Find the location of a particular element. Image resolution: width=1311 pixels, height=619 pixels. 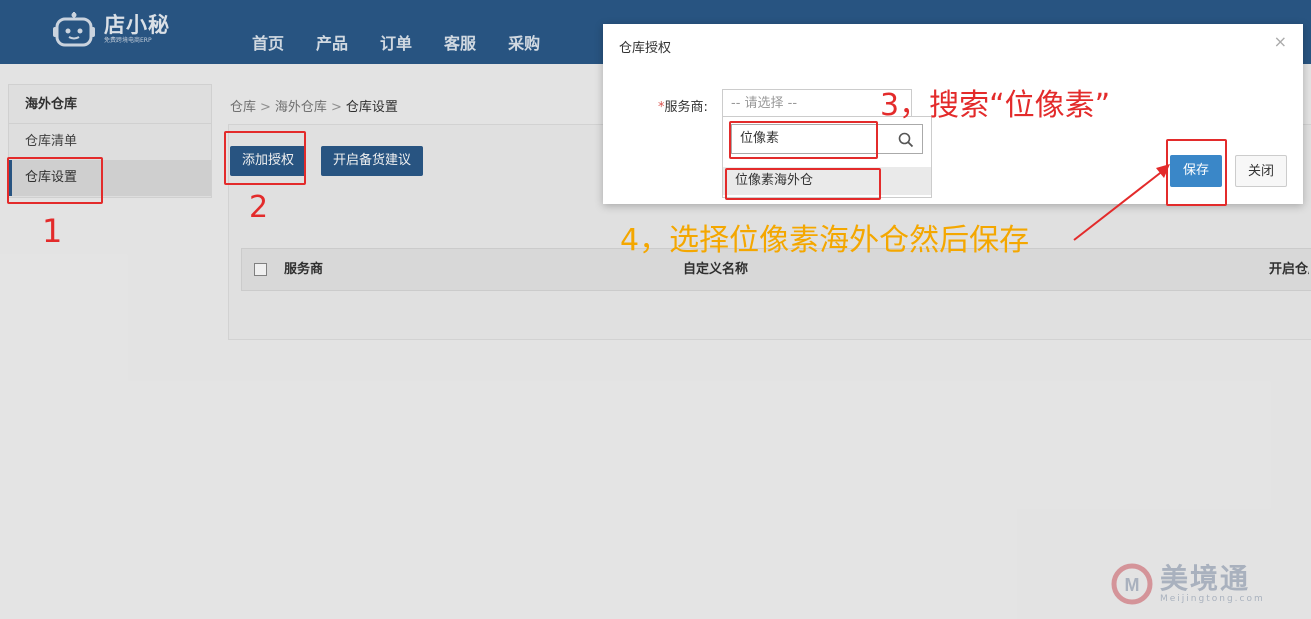

annotation-step-1: 1 is located at coordinates (52, 231).